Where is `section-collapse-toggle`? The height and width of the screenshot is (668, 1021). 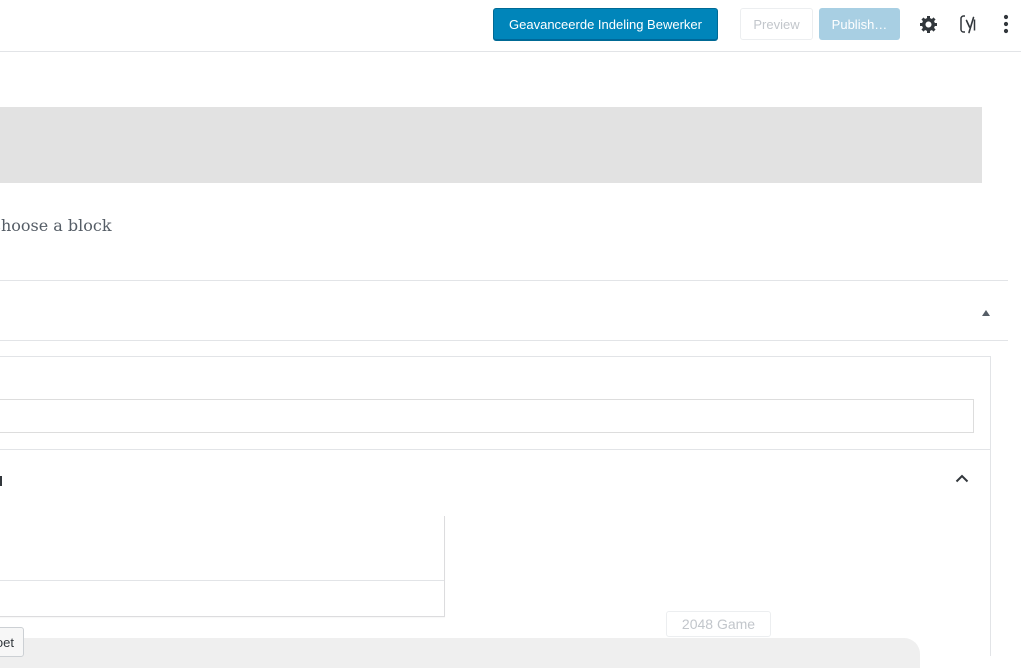 section-collapse-toggle is located at coordinates (962, 478).